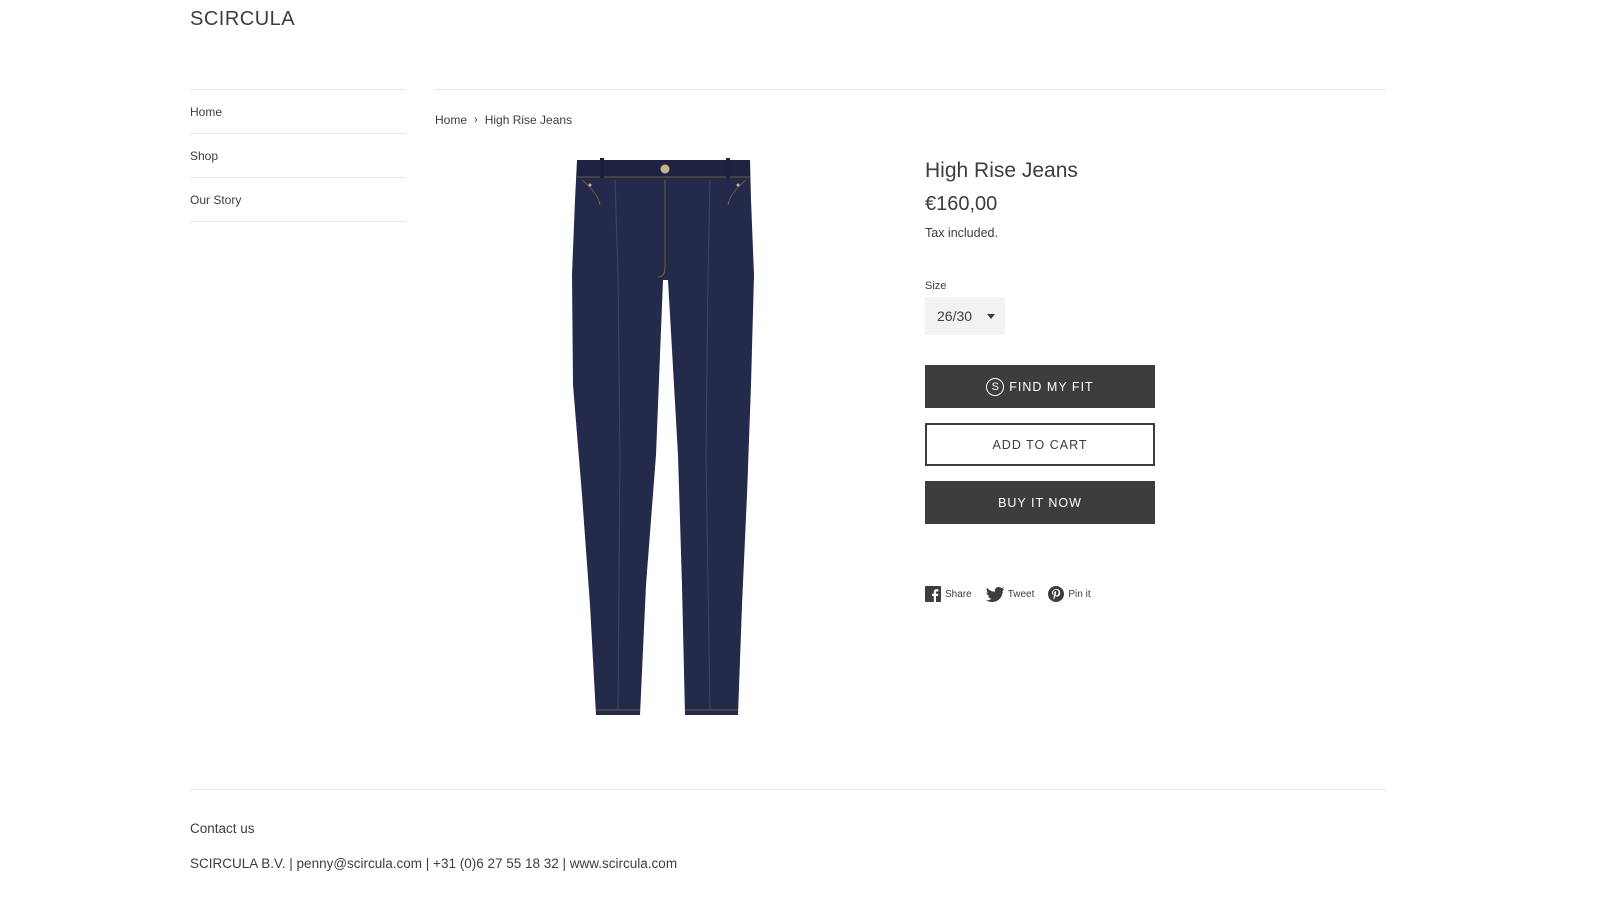 This screenshot has width=1600, height=900. I want to click on footer-contact-title: Contact us, so click(222, 828).